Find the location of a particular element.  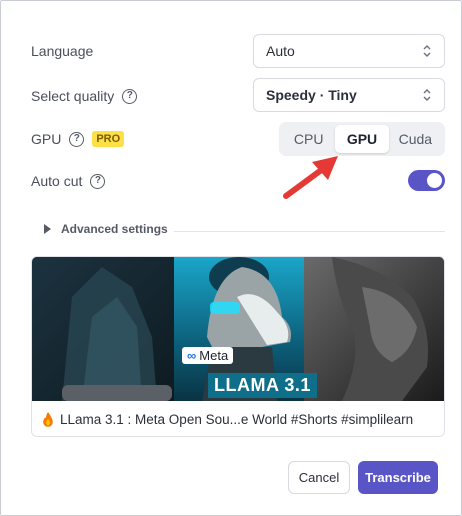

autocut-toggle is located at coordinates (426, 180).